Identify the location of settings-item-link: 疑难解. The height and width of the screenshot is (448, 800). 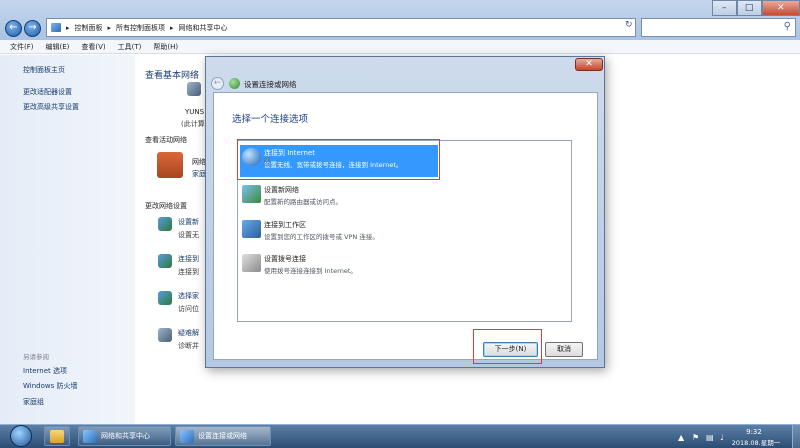
(188, 333).